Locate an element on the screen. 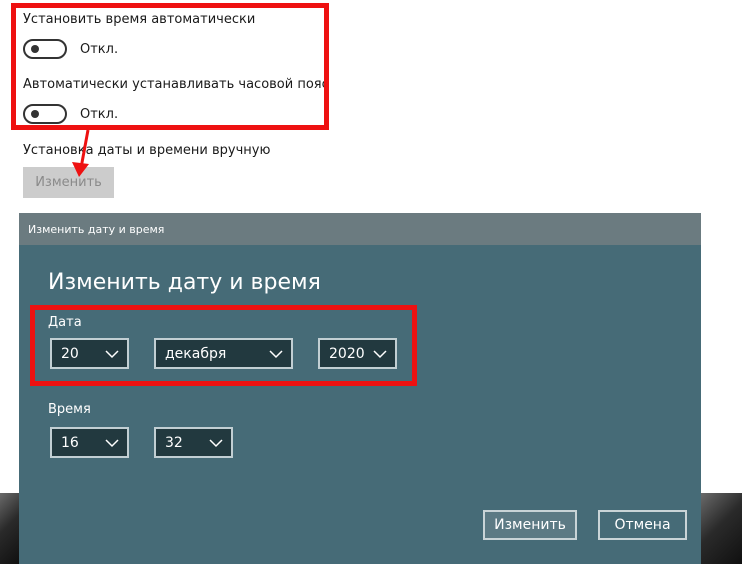 The height and width of the screenshot is (564, 742). dialog-heading: Изменить дату и время is located at coordinates (184, 282).